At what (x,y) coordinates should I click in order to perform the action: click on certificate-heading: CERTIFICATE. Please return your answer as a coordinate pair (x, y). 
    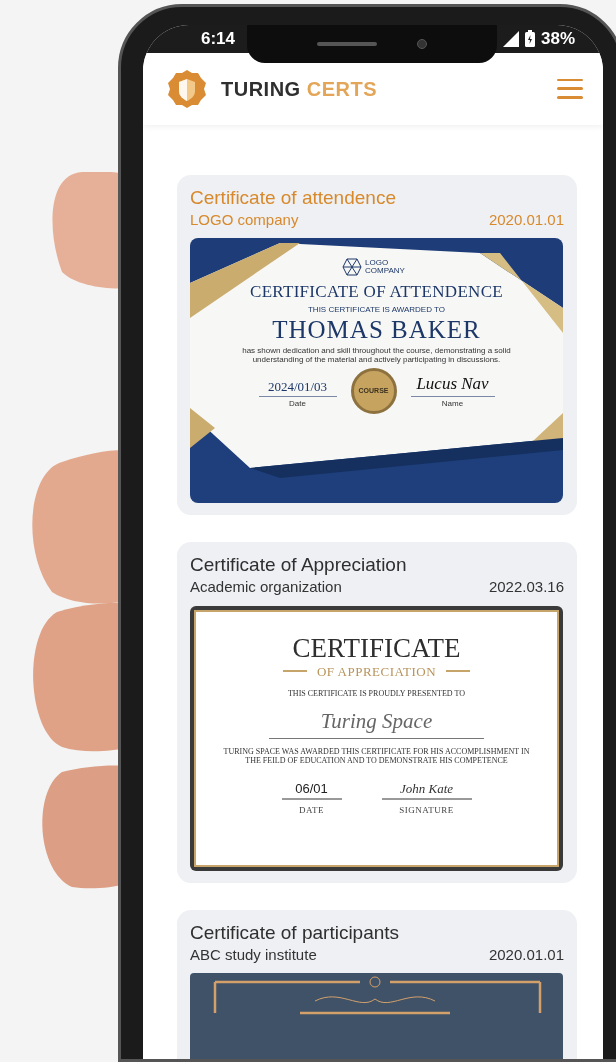
    Looking at the image, I should click on (376, 647).